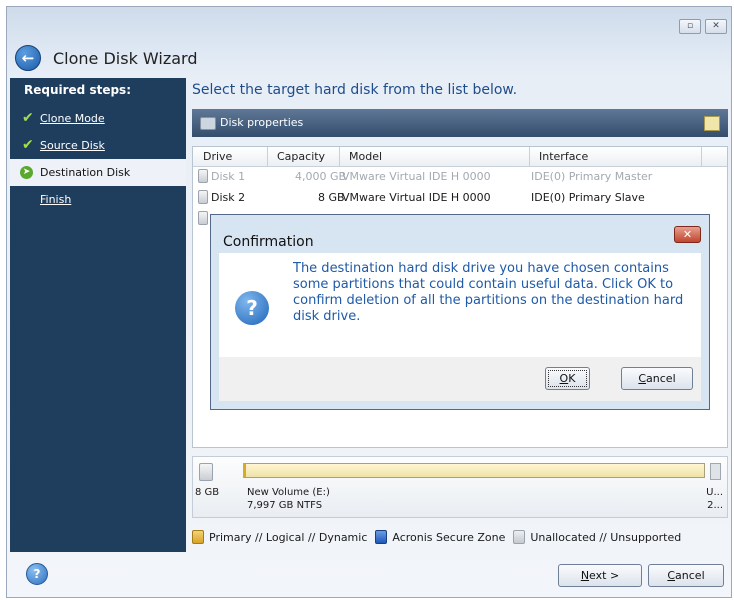  What do you see at coordinates (687, 234) in the screenshot?
I see `dialog-close-button: ✕` at bounding box center [687, 234].